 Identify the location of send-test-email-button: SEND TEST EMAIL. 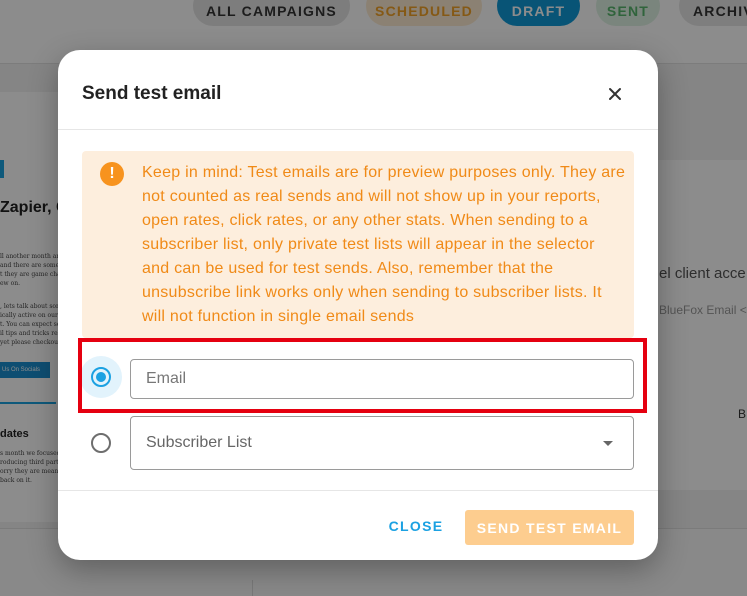
(549, 527).